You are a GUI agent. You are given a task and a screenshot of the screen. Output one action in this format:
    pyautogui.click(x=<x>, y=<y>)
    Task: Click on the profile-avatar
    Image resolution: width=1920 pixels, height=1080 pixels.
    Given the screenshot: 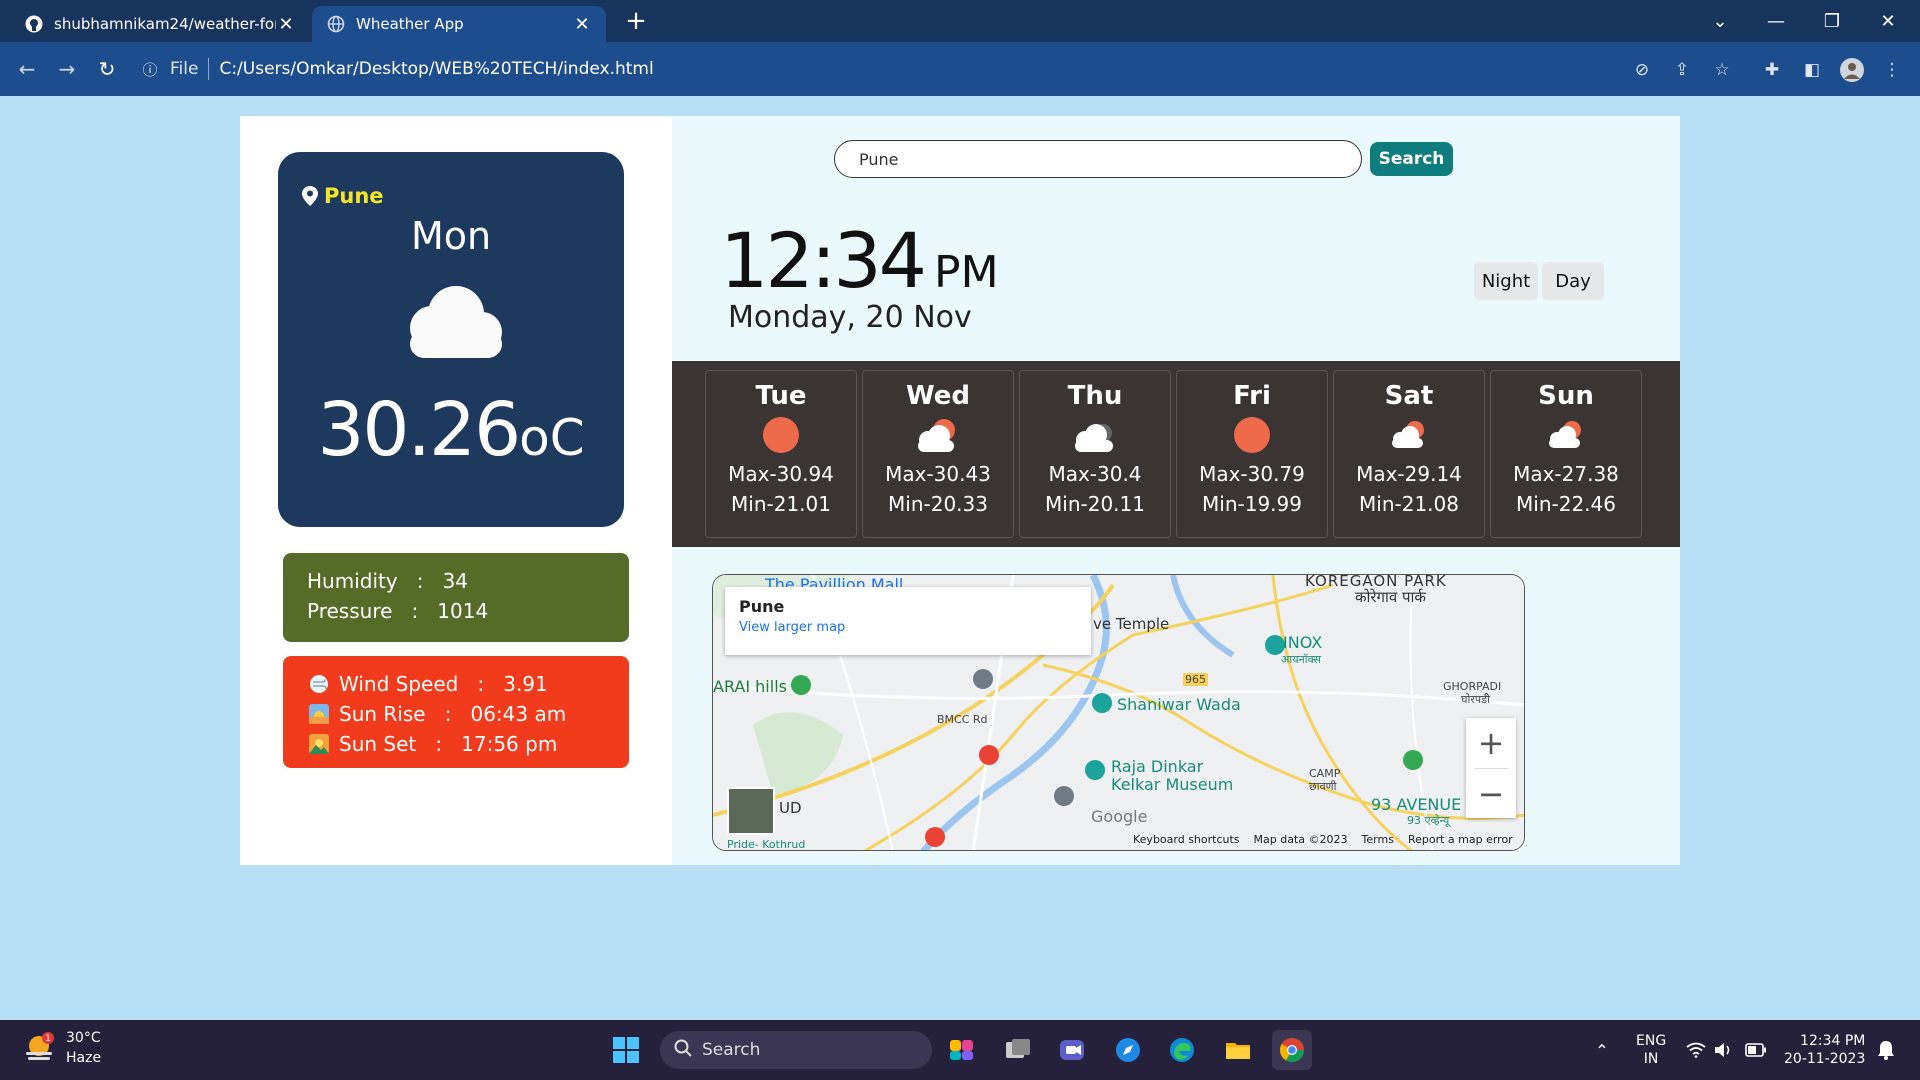 What is the action you would take?
    pyautogui.click(x=1852, y=70)
    